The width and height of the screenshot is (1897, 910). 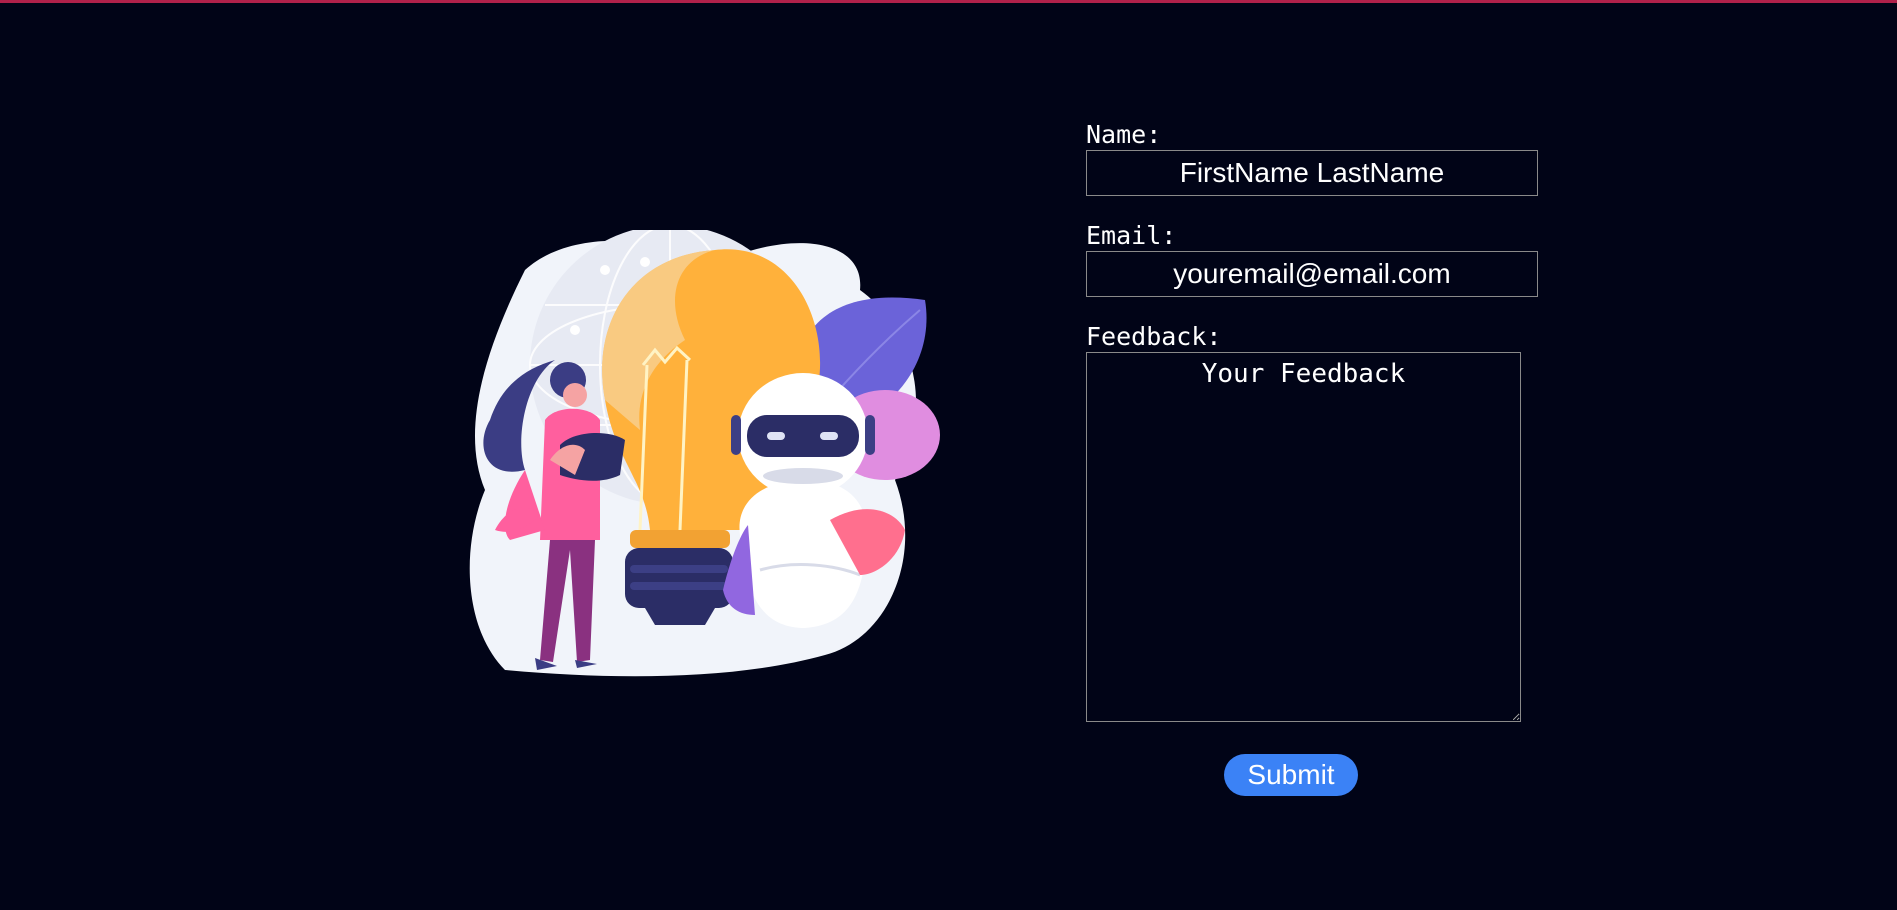 What do you see at coordinates (1312, 173) in the screenshot?
I see `name-input` at bounding box center [1312, 173].